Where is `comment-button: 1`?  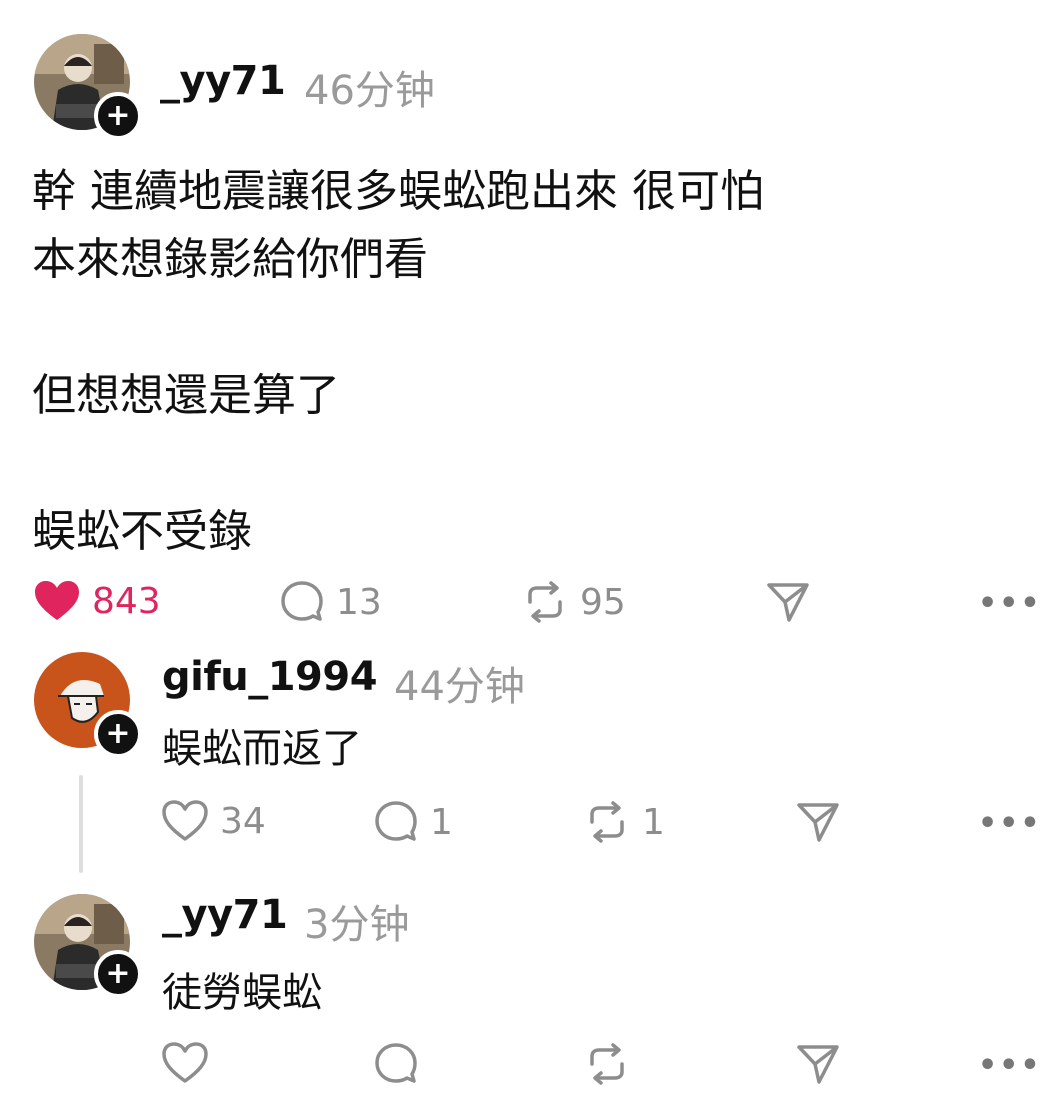
comment-button: 1 is located at coordinates (413, 822).